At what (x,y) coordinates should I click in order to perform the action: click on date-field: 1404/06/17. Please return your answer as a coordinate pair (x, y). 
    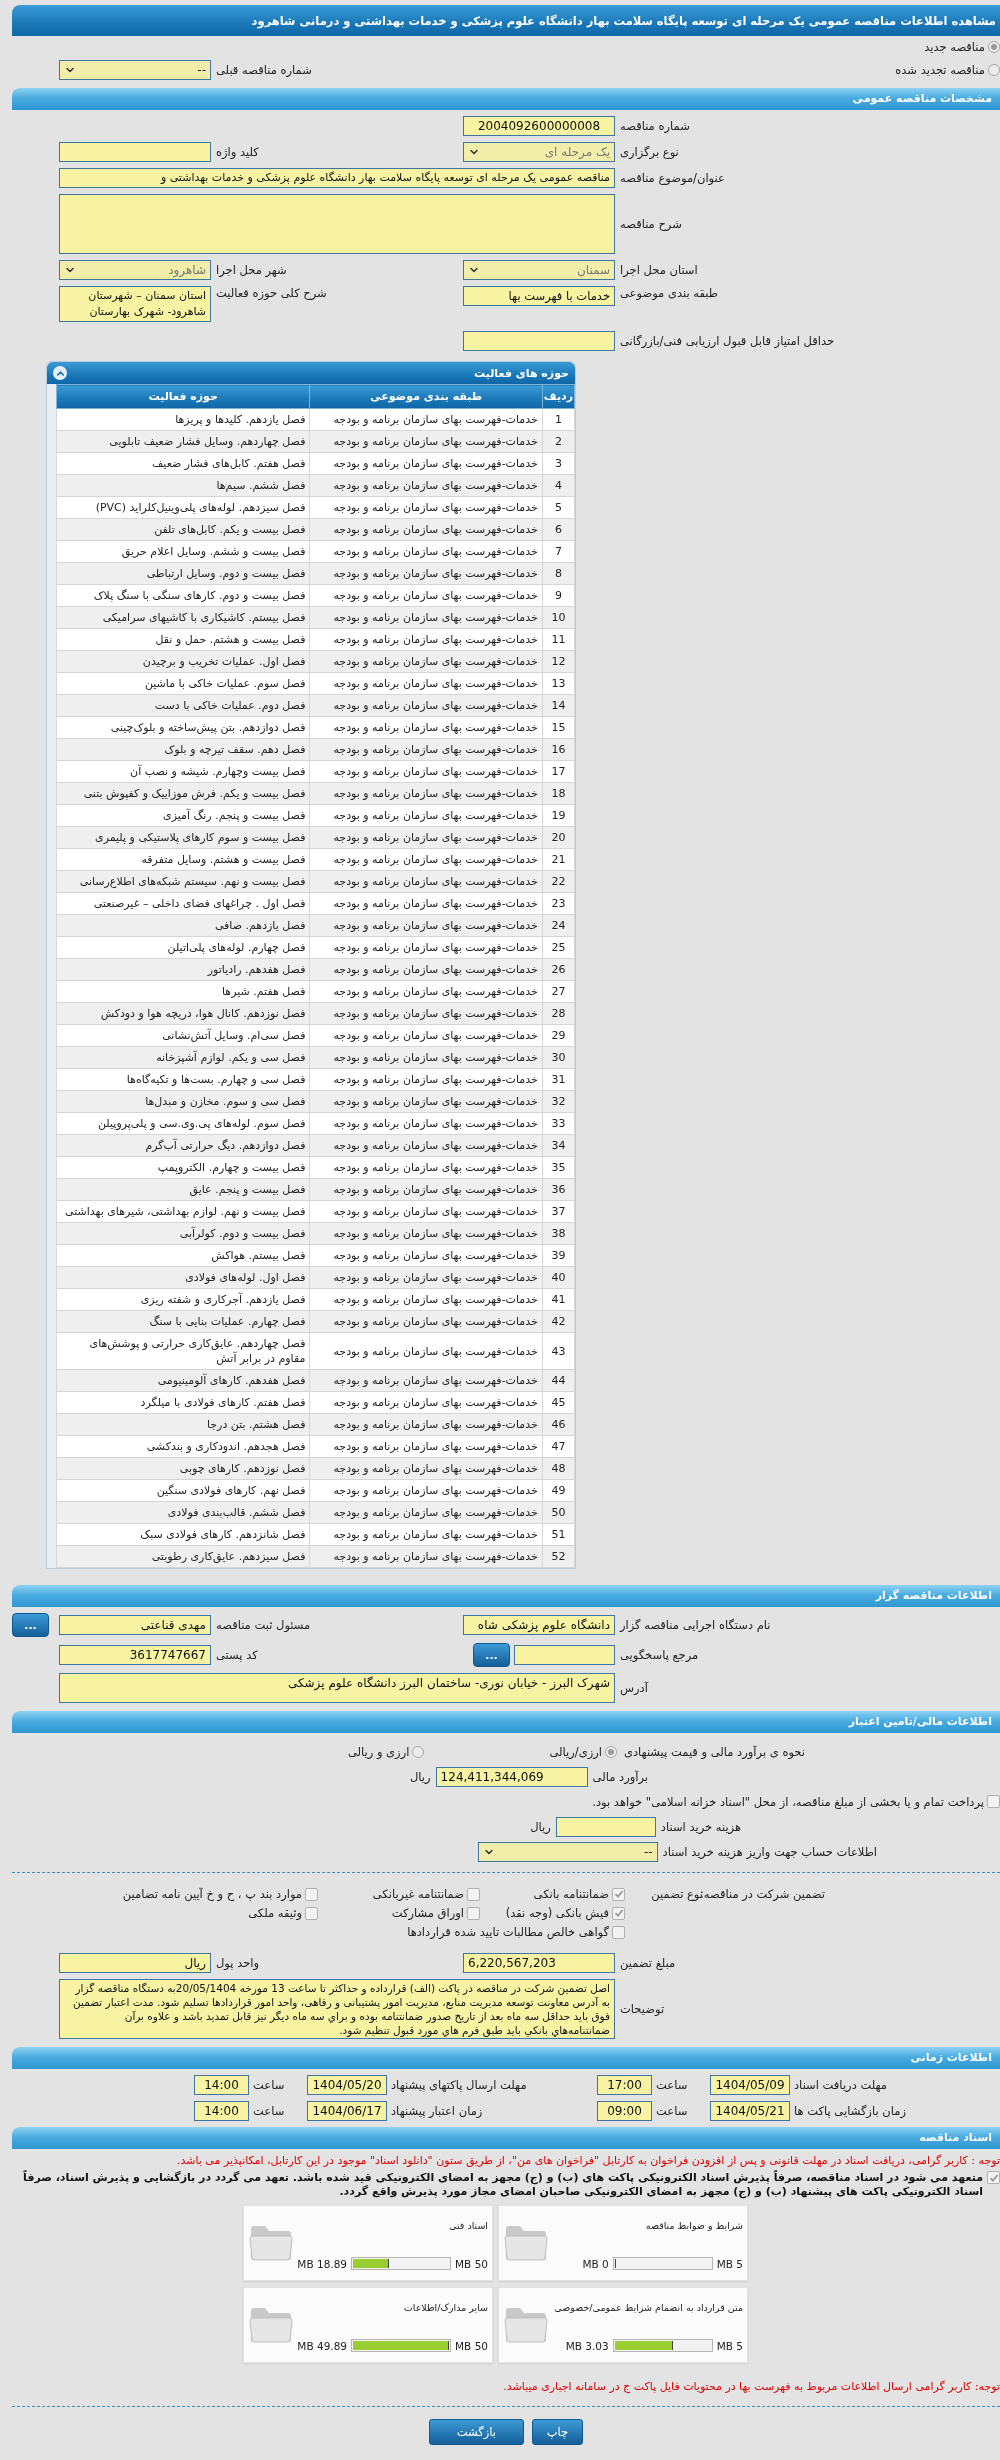
    Looking at the image, I should click on (347, 2111).